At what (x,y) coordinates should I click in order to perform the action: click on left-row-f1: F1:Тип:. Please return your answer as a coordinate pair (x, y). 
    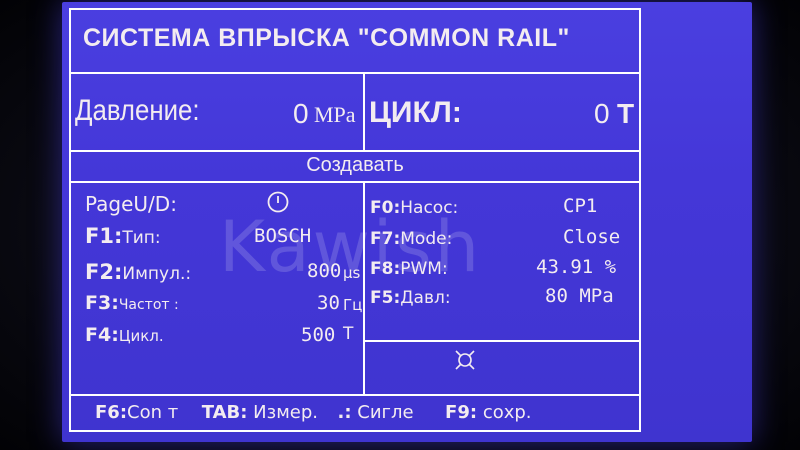
    Looking at the image, I should click on (123, 236).